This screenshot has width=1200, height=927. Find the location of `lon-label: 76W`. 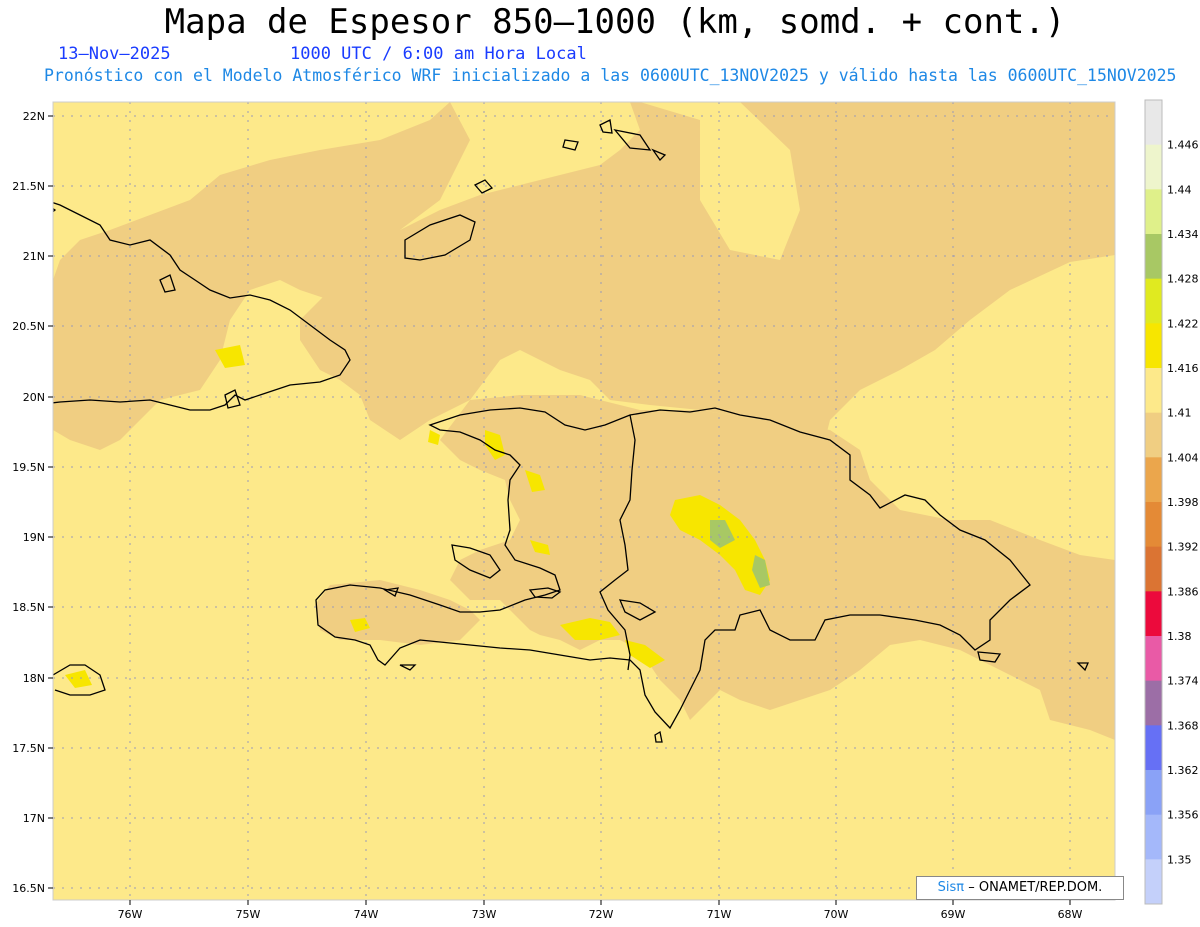

lon-label: 76W is located at coordinates (130, 914).